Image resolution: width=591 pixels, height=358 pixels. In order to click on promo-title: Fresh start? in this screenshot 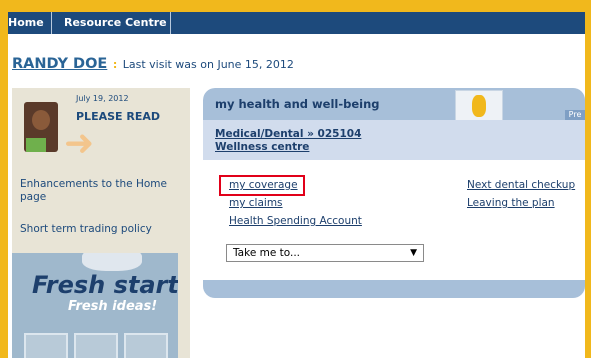, I will do `click(105, 285)`.